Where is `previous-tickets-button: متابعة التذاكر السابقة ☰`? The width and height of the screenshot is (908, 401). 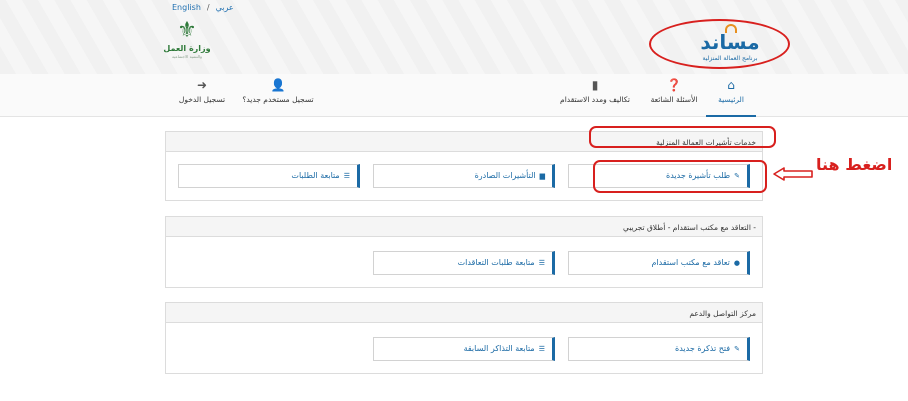
previous-tickets-button: متابعة التذاكر السابقة ☰ is located at coordinates (464, 349).